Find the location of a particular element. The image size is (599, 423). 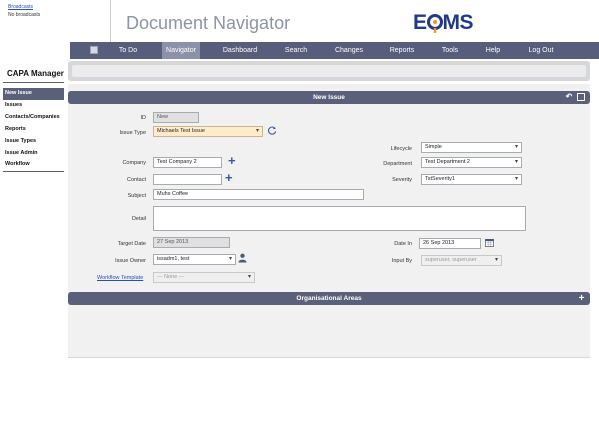

department-label: Department is located at coordinates (397, 164).